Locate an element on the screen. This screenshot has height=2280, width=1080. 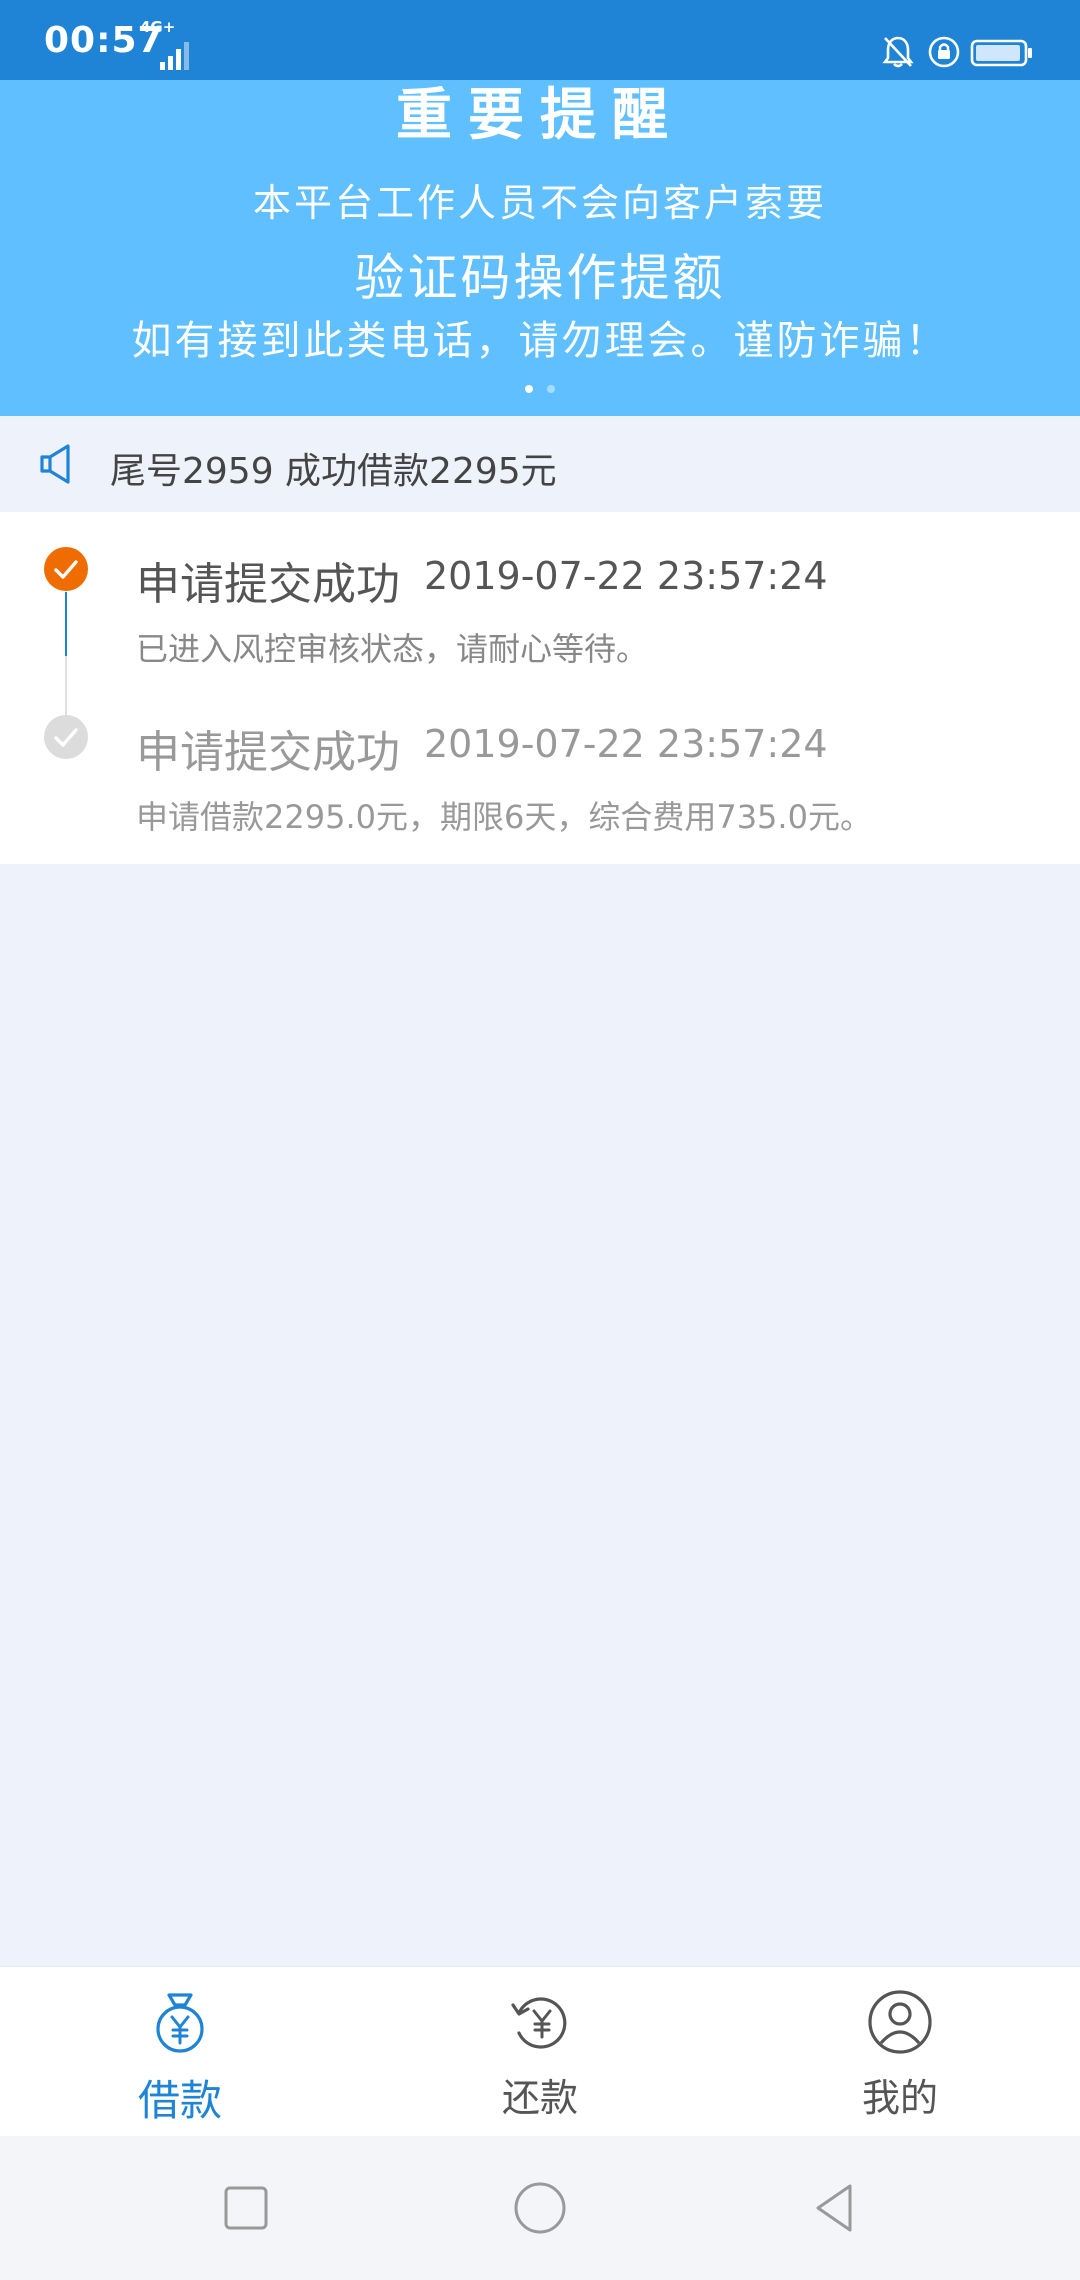
back-button is located at coordinates (834, 2208).